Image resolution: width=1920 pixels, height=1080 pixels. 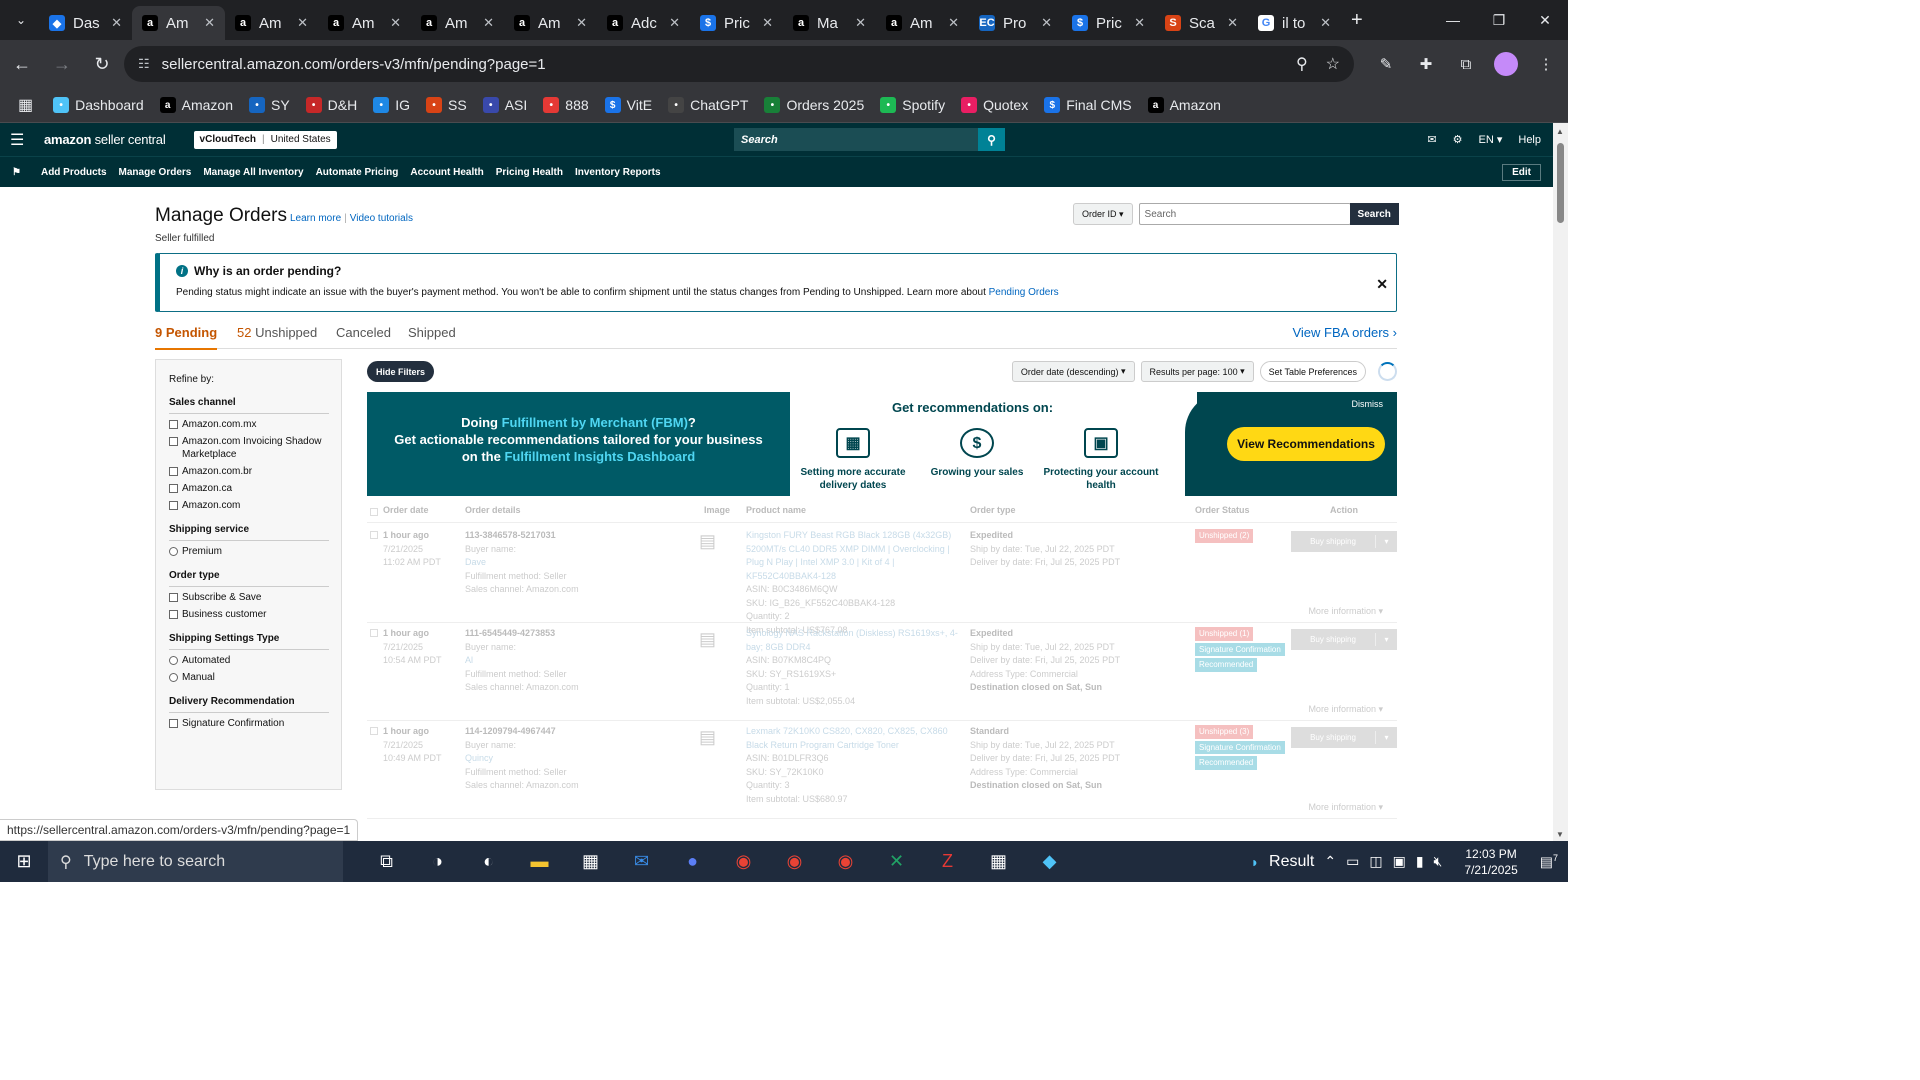 What do you see at coordinates (374, 512) in the screenshot?
I see `select-all-checkbox` at bounding box center [374, 512].